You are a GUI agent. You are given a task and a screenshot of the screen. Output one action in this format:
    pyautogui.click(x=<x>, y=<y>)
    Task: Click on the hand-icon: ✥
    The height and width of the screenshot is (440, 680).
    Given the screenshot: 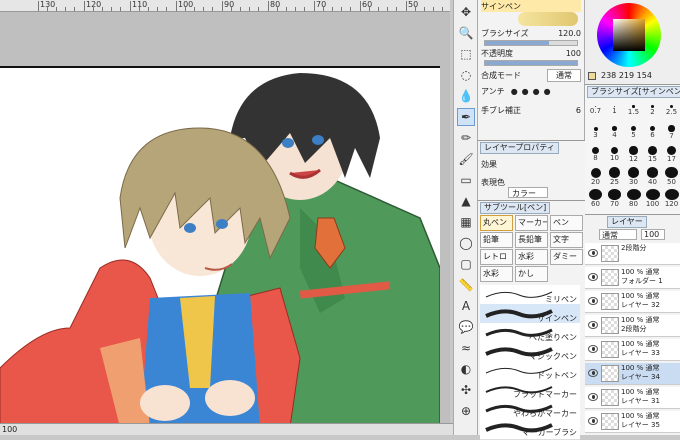 What is the action you would take?
    pyautogui.click(x=466, y=12)
    